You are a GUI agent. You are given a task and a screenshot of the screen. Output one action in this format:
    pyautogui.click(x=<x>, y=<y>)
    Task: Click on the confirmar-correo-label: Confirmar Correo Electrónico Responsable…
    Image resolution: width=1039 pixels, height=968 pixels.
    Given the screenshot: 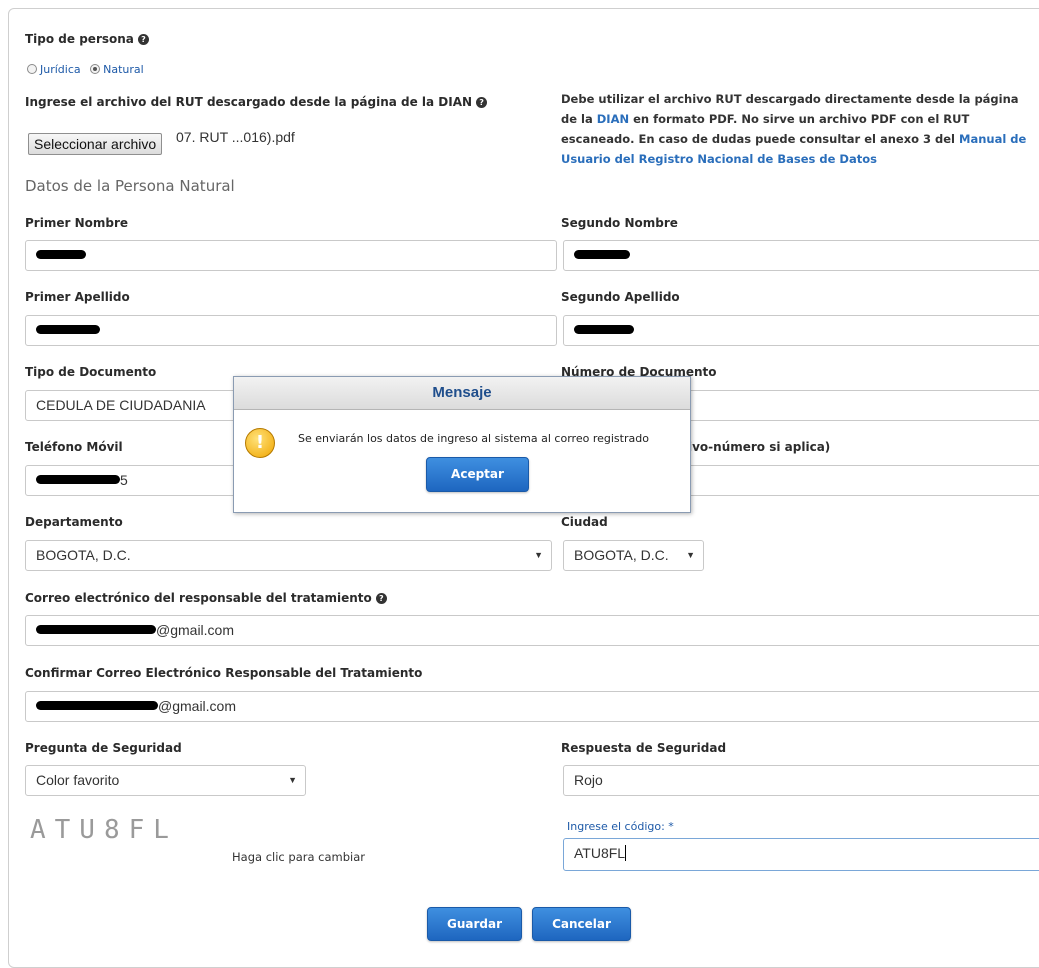 What is the action you would take?
    pyautogui.click(x=224, y=673)
    